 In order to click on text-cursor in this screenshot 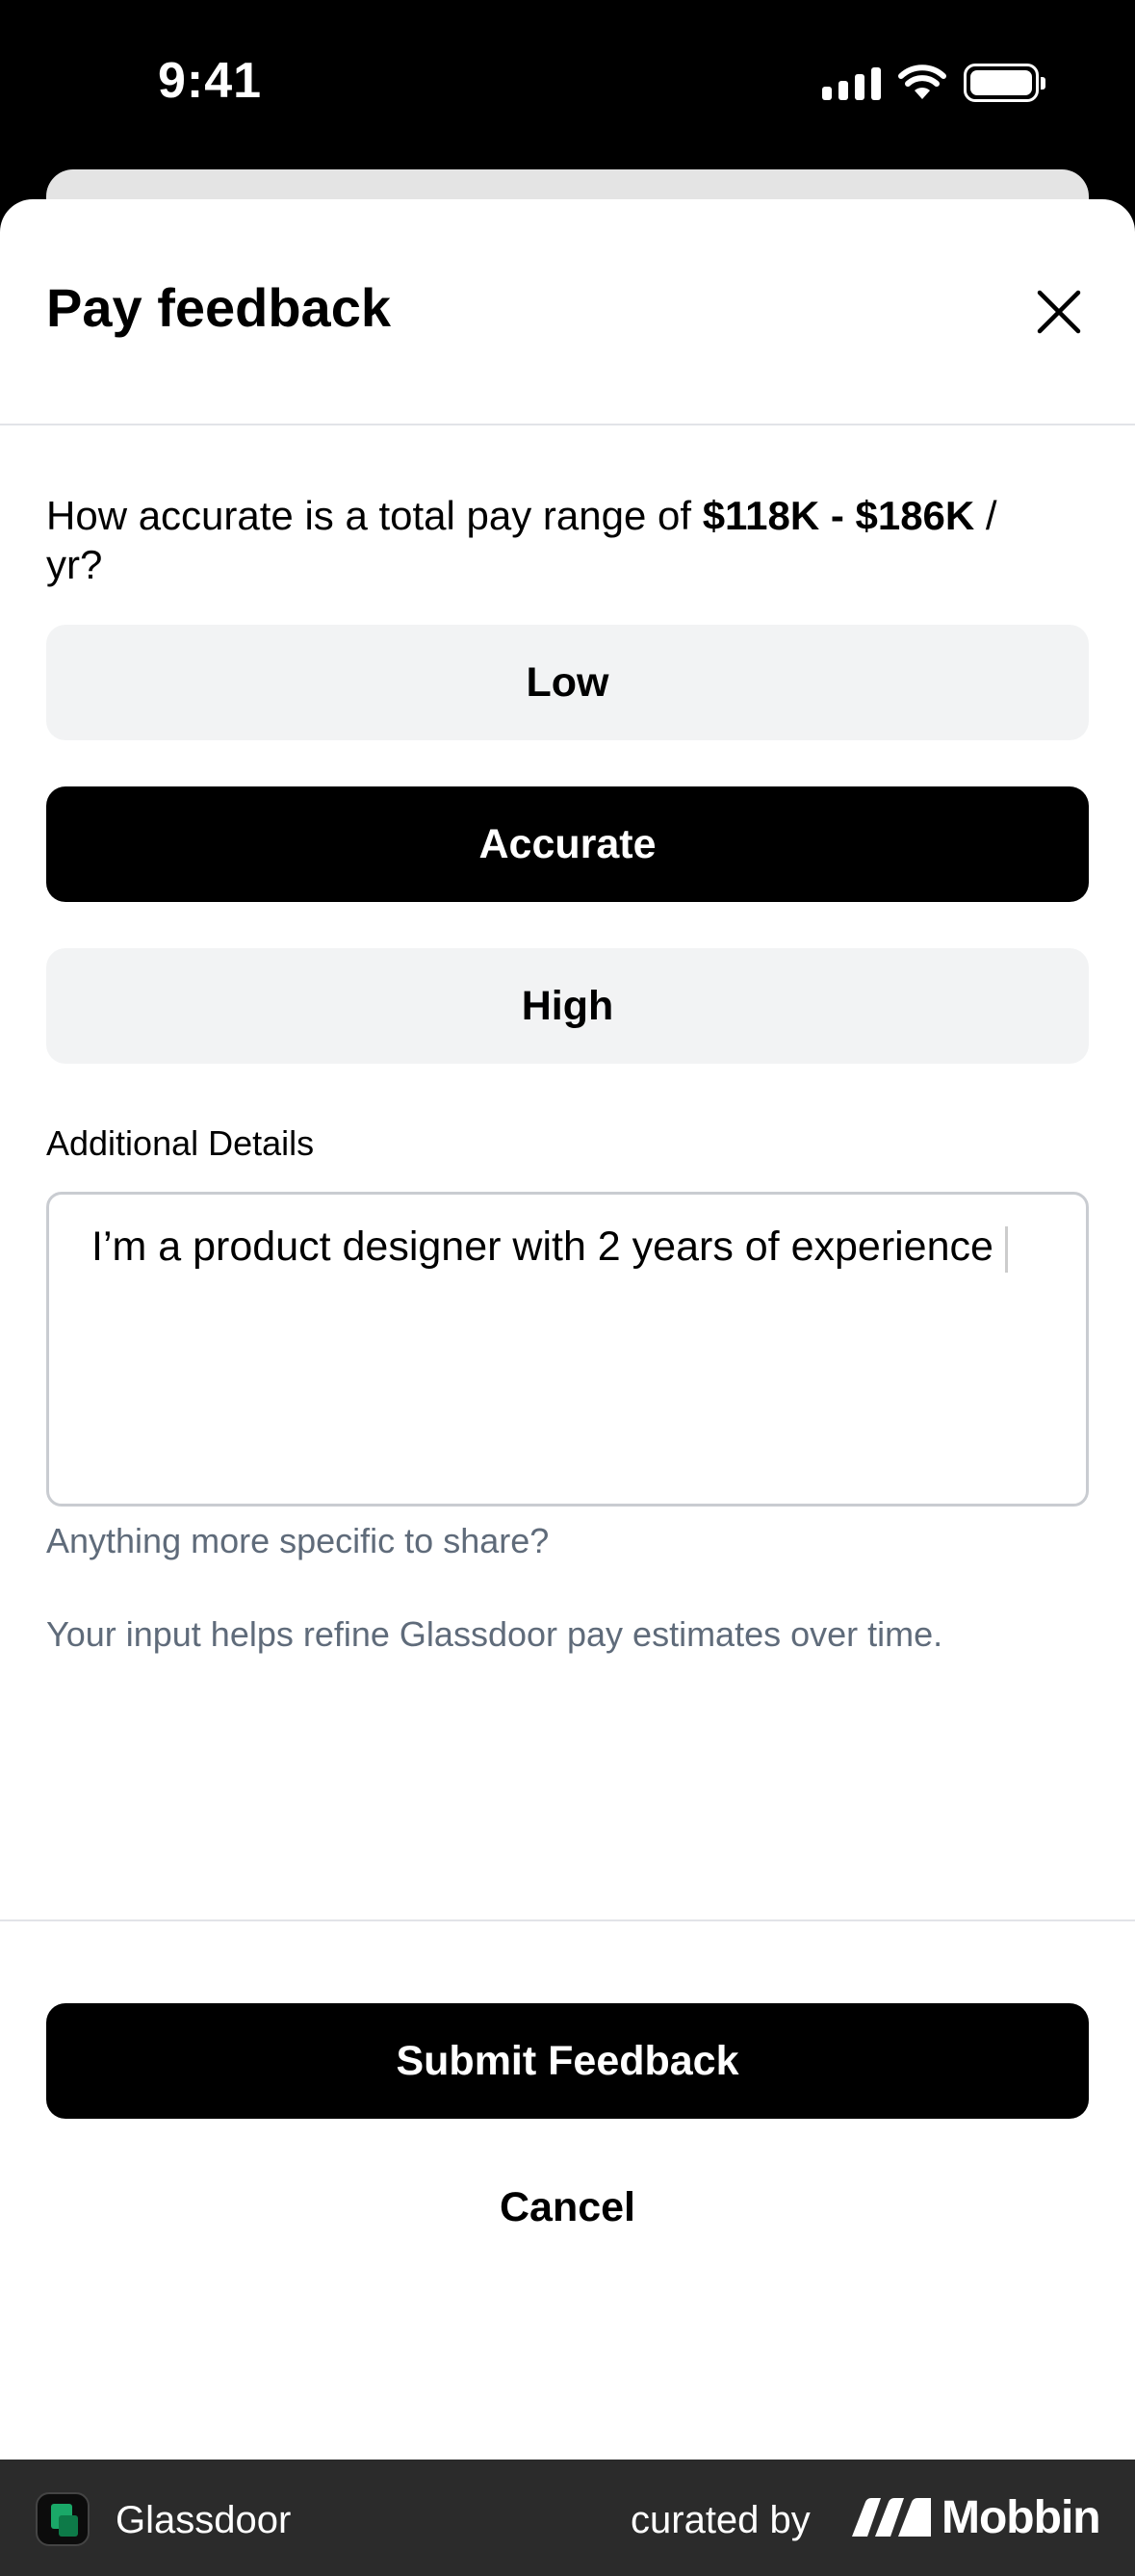, I will do `click(1006, 1249)`.